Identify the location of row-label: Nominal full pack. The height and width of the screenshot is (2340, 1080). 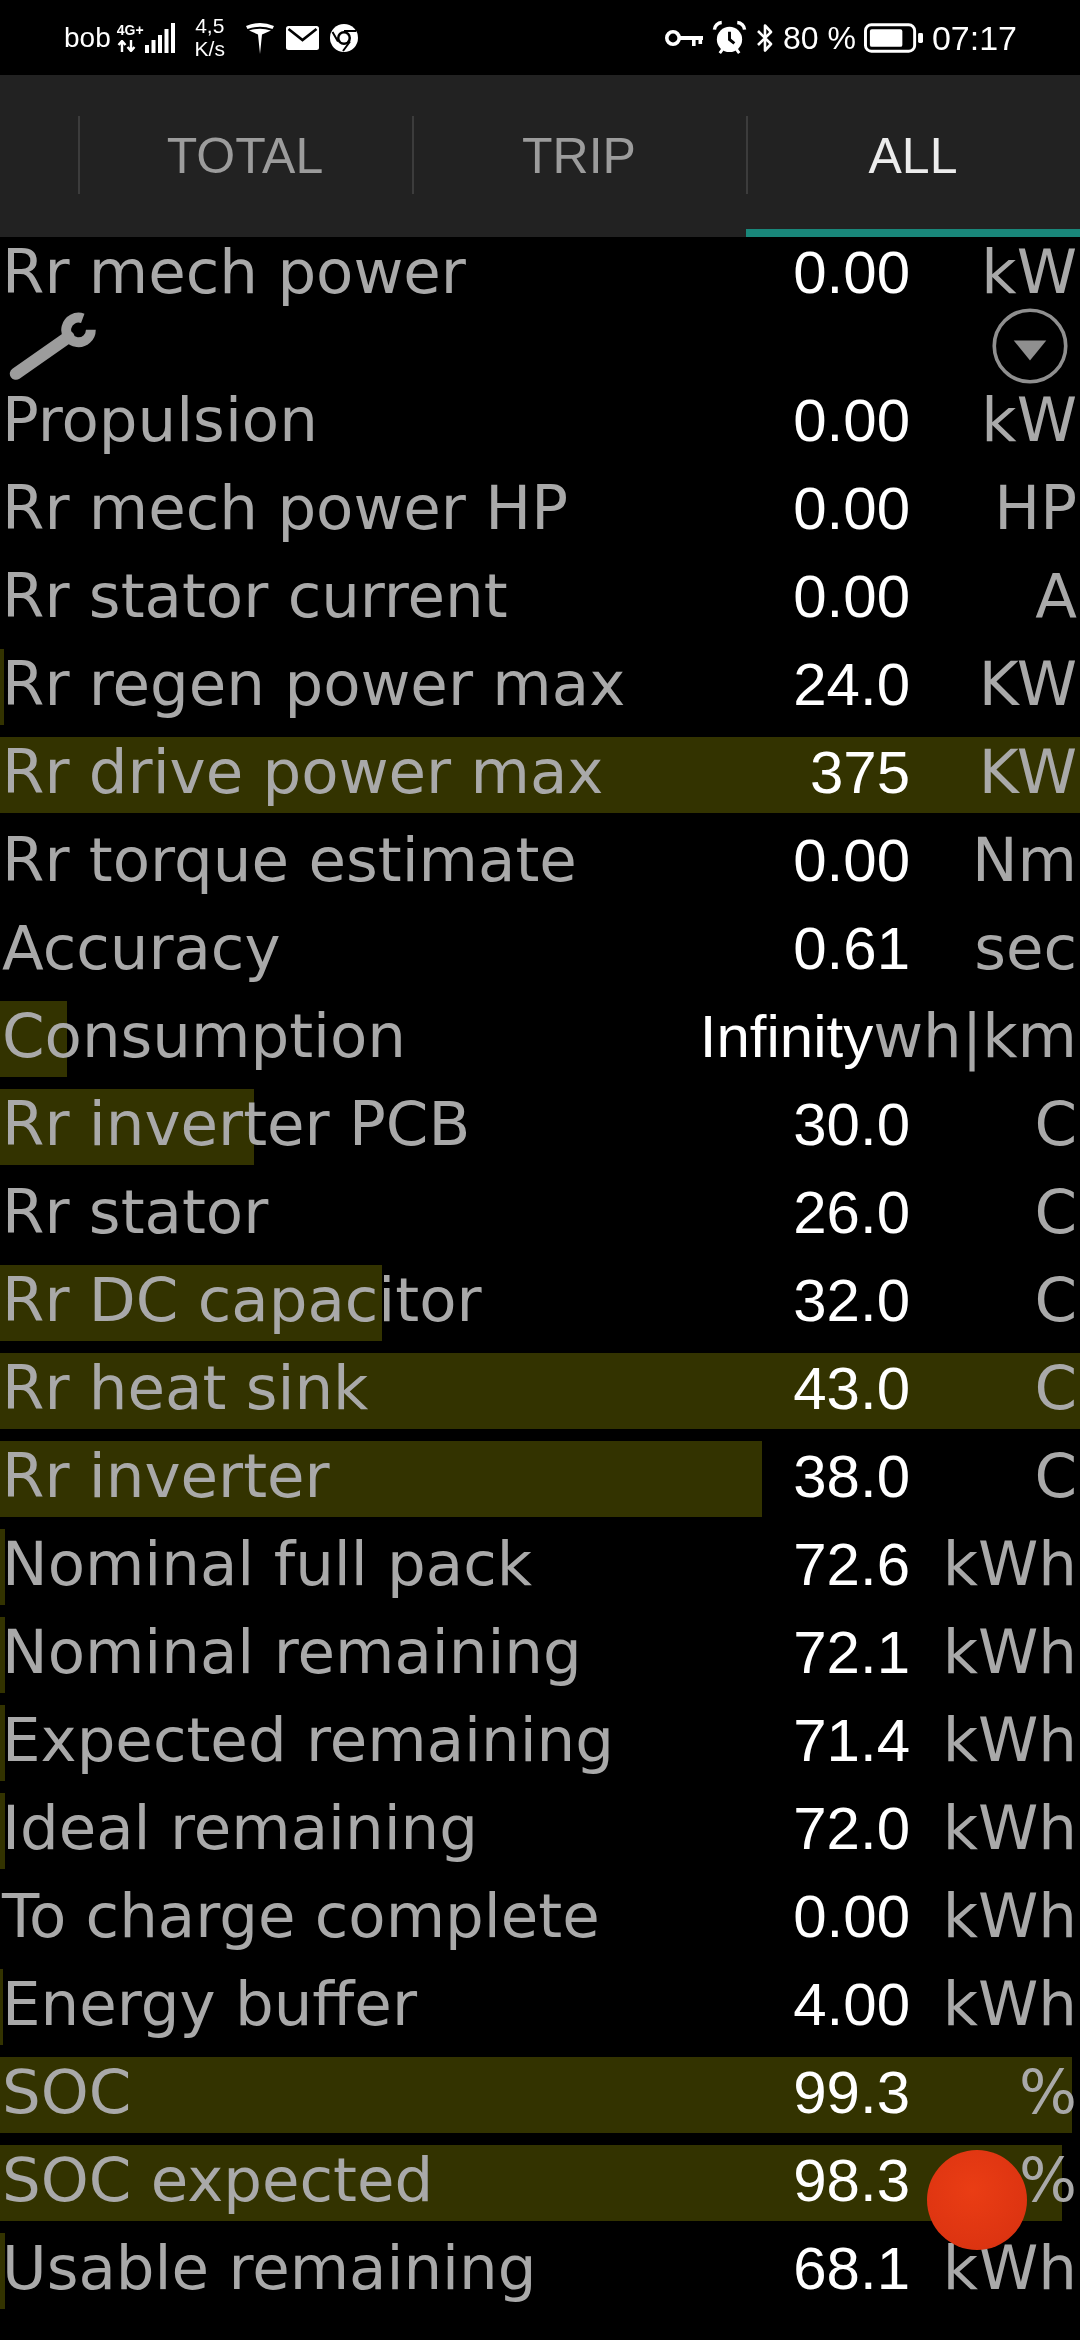
(267, 1563).